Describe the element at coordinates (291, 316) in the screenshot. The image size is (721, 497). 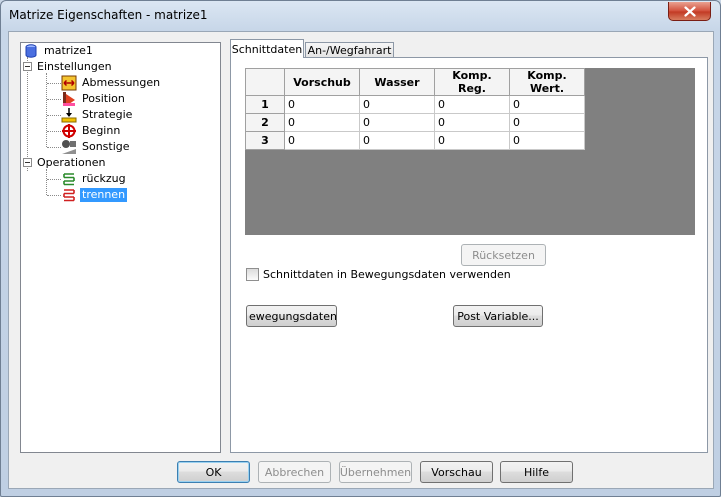
I see `bewegungsdaten-button: ewegungsdaten..` at that location.